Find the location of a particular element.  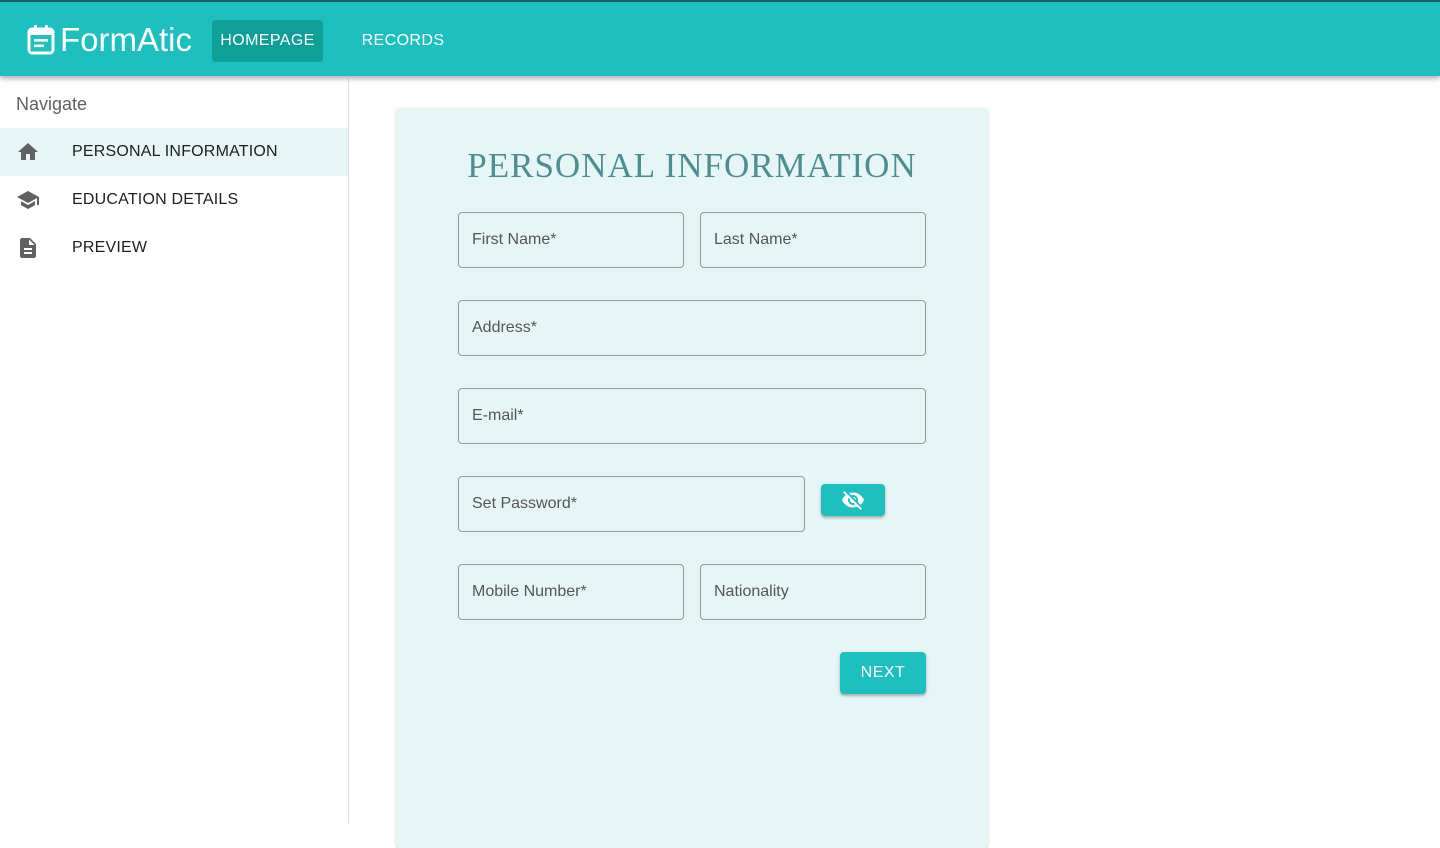

nationality-field is located at coordinates (813, 592).